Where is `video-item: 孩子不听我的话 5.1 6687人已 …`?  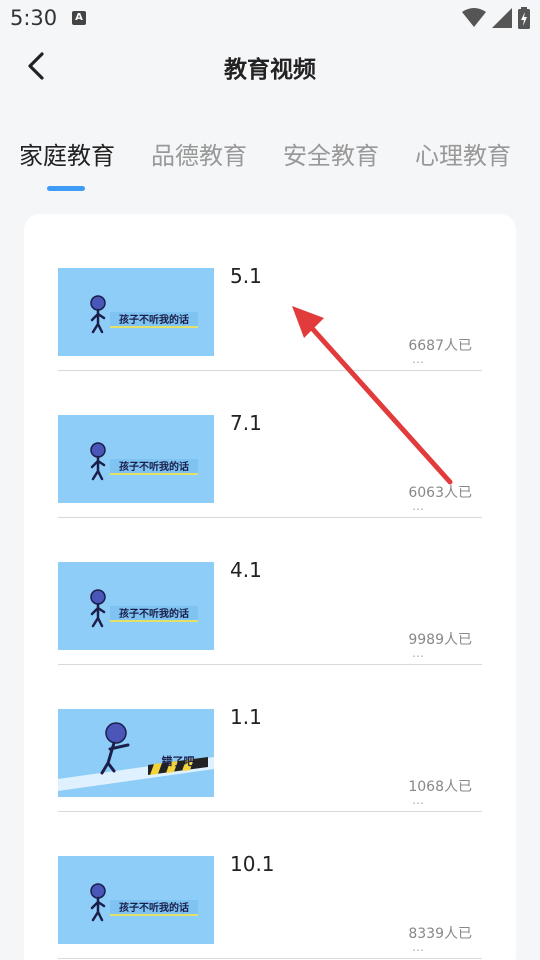 video-item: 孩子不听我的话 5.1 6687人已 … is located at coordinates (270, 297).